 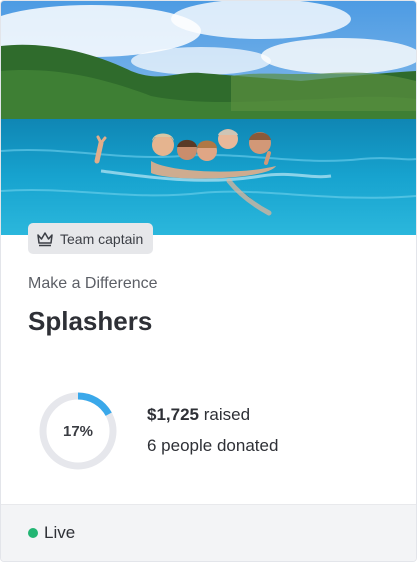 I want to click on organization-name: Make a Difference, so click(x=93, y=283).